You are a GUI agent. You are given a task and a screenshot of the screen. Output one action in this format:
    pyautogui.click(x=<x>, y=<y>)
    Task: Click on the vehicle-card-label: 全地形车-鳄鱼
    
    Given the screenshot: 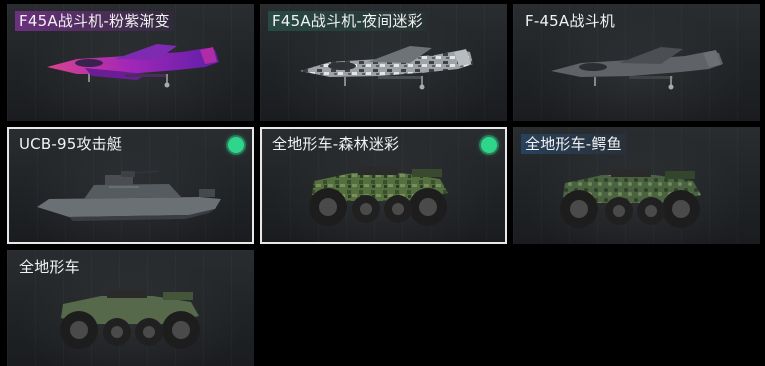 What is the action you would take?
    pyautogui.click(x=573, y=144)
    